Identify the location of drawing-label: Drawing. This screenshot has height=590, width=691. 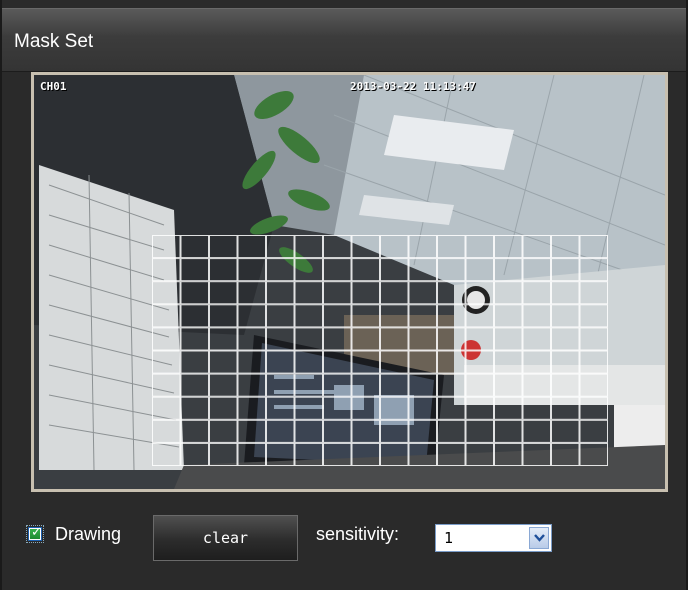
(88, 534).